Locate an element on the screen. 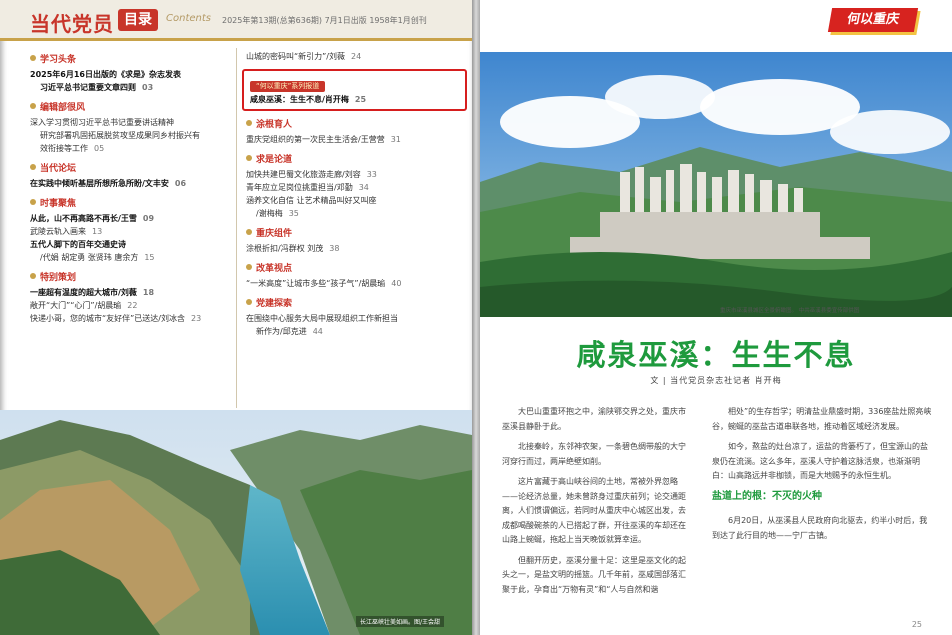  magazine-brand: 当代党员 is located at coordinates (72, 24).